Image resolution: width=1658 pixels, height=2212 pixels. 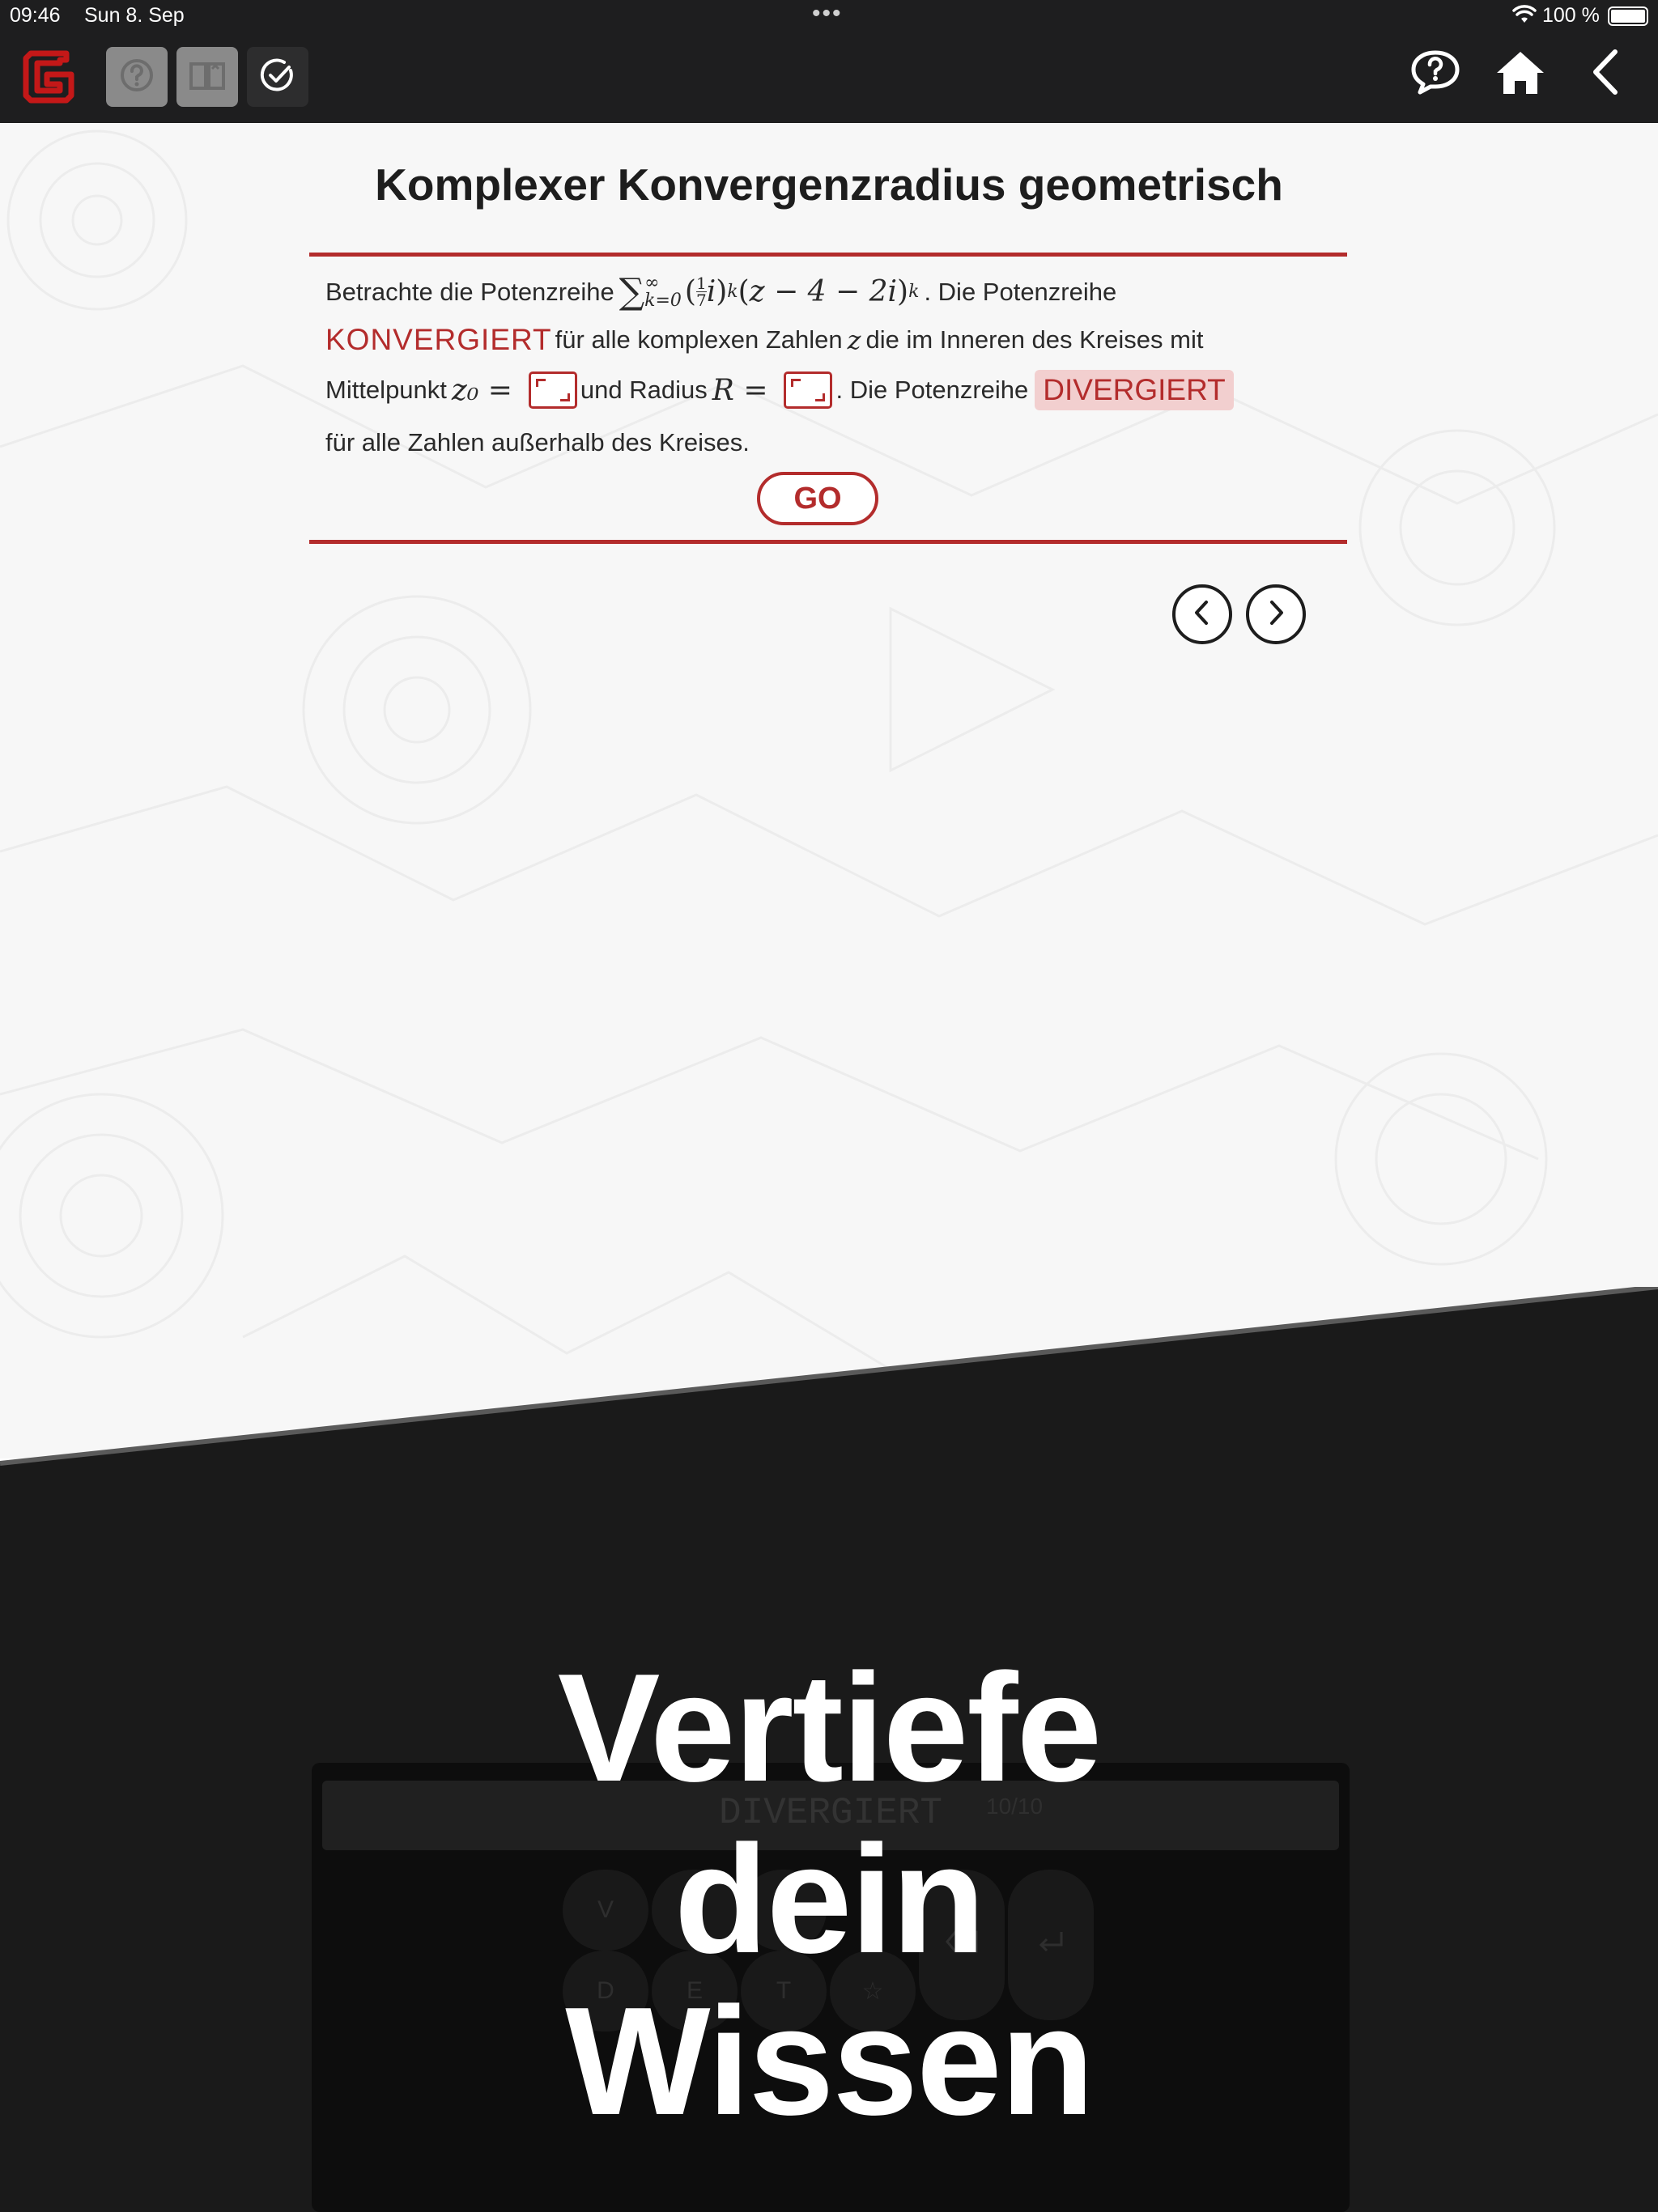 I want to click on question-icon, so click(x=137, y=77).